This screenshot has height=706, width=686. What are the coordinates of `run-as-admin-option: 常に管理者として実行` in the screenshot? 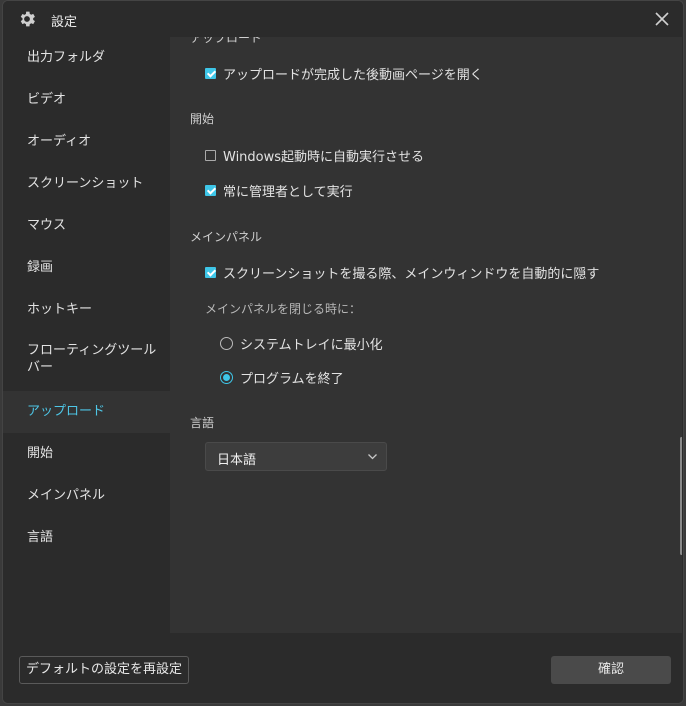 It's located at (279, 190).